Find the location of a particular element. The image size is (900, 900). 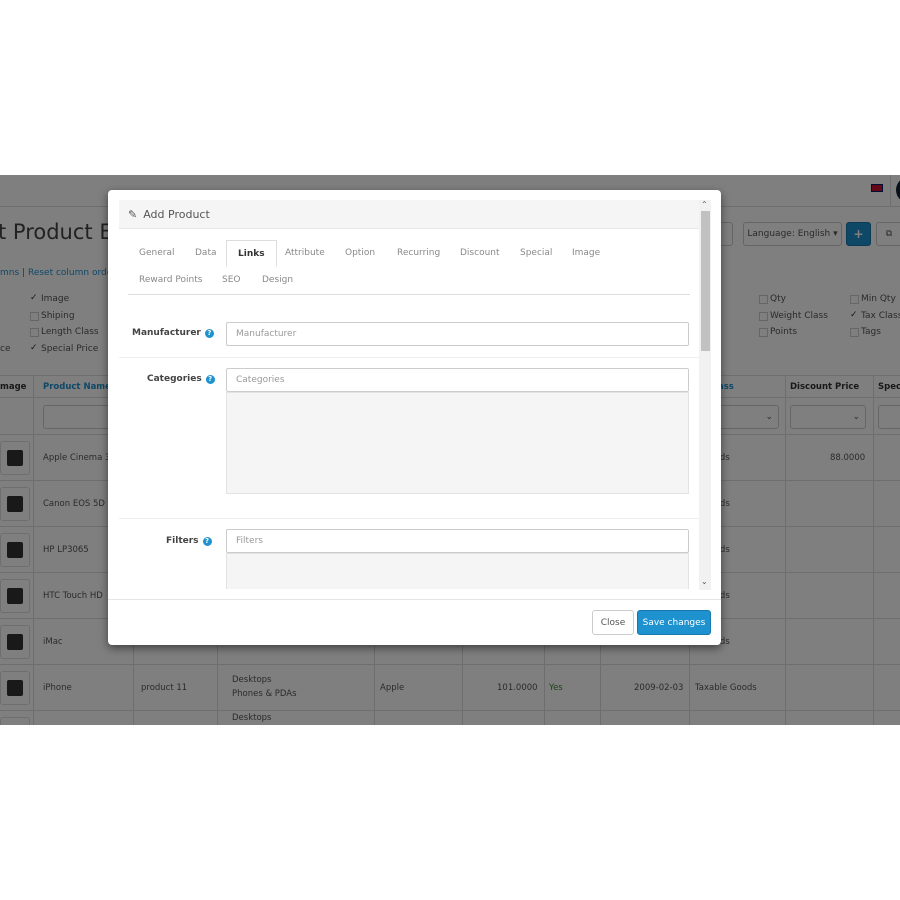

tab-data: Data is located at coordinates (206, 253).